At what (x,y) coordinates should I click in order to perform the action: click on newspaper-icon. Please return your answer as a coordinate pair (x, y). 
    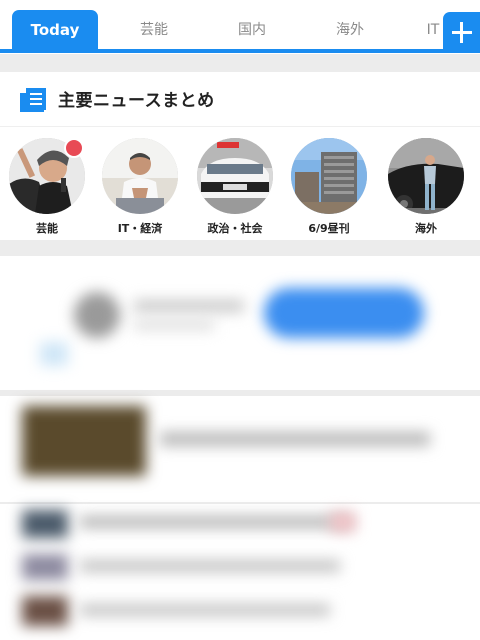
    Looking at the image, I should click on (33, 100).